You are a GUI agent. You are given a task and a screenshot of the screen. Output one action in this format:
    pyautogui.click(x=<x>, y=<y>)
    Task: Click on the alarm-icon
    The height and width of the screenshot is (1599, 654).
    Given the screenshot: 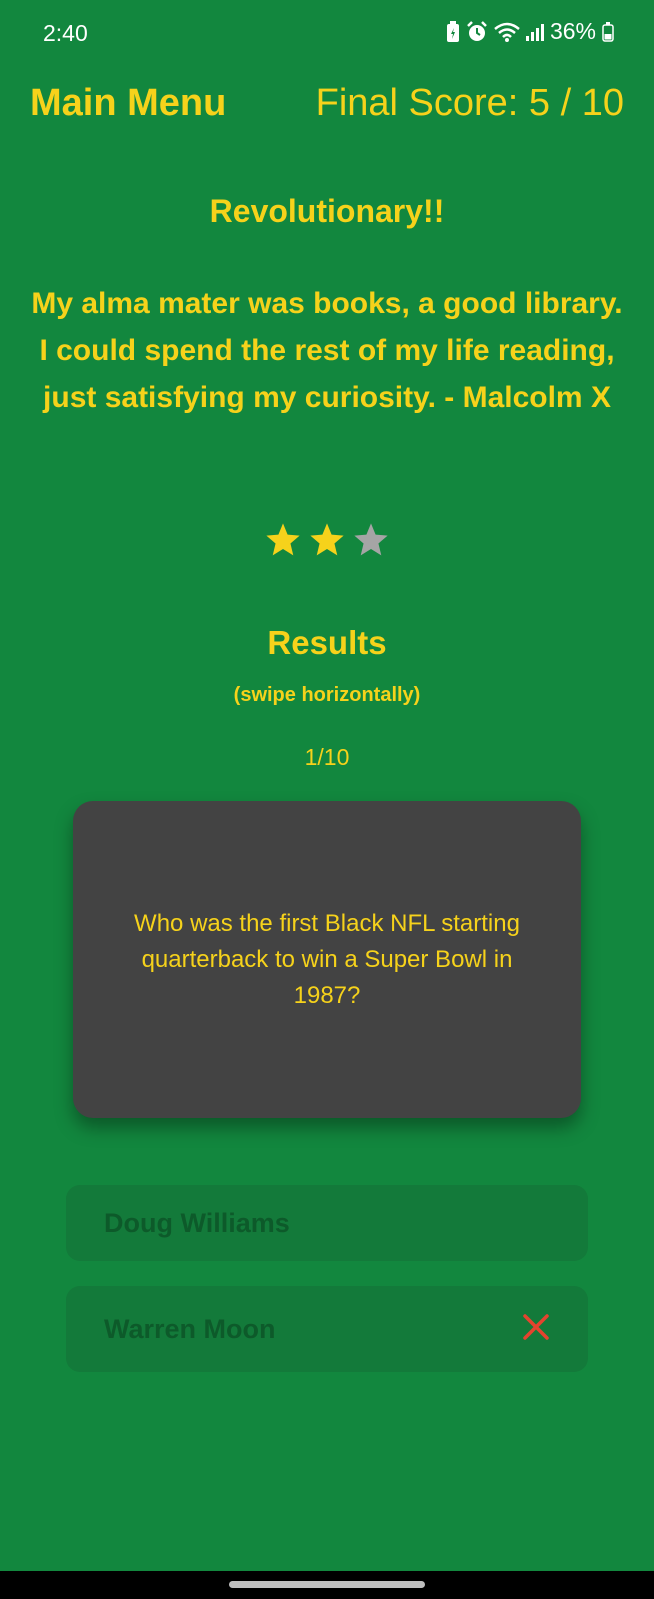 What is the action you would take?
    pyautogui.click(x=477, y=31)
    